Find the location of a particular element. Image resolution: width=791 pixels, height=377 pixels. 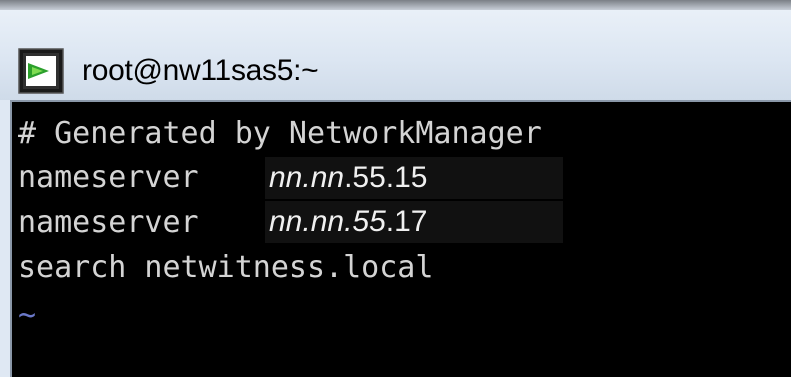

ip-2-redacted-part: nn.nn.55 is located at coordinates (327, 221).